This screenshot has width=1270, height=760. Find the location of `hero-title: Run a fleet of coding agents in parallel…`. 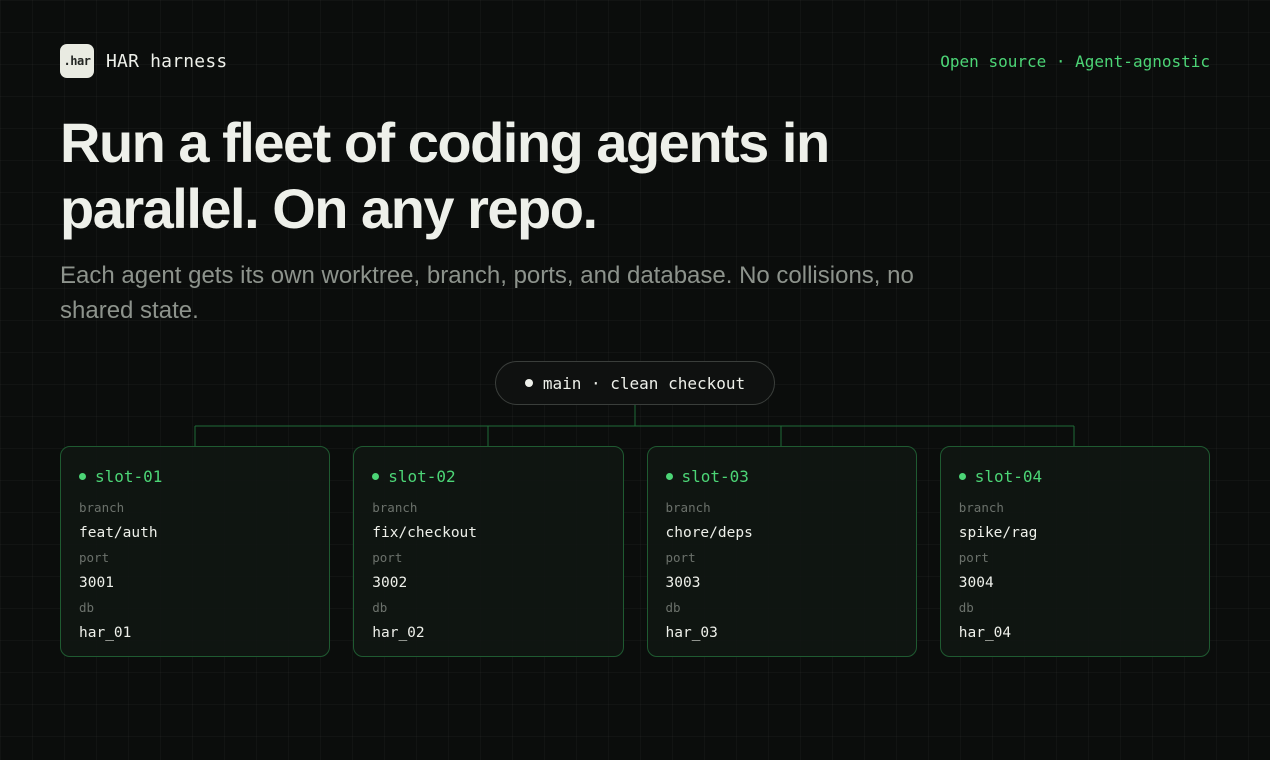

hero-title: Run a fleet of coding agents in parallel… is located at coordinates (445, 175).